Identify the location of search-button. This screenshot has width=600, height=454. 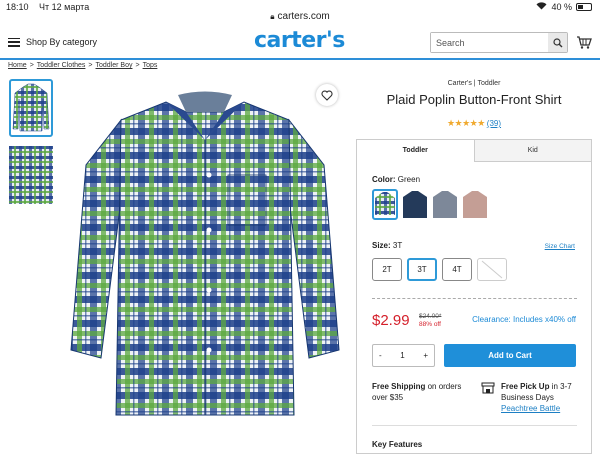
(557, 42).